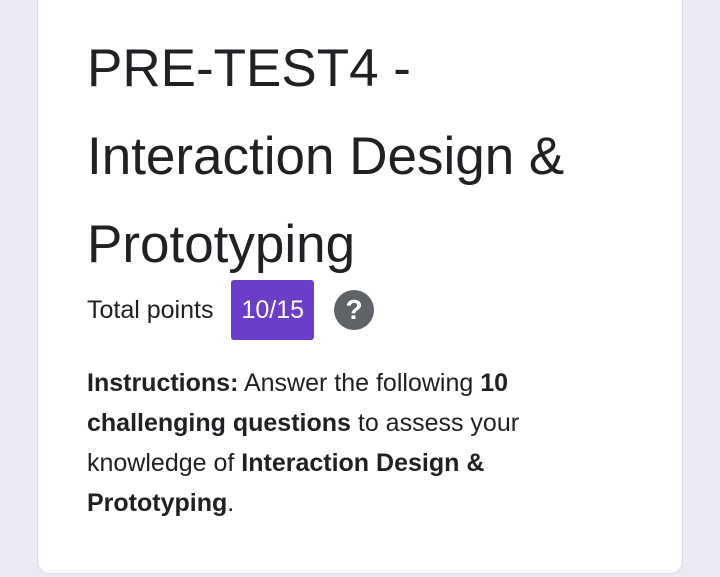  Describe the element at coordinates (231, 503) in the screenshot. I see `instructions-segment-4: .` at that location.